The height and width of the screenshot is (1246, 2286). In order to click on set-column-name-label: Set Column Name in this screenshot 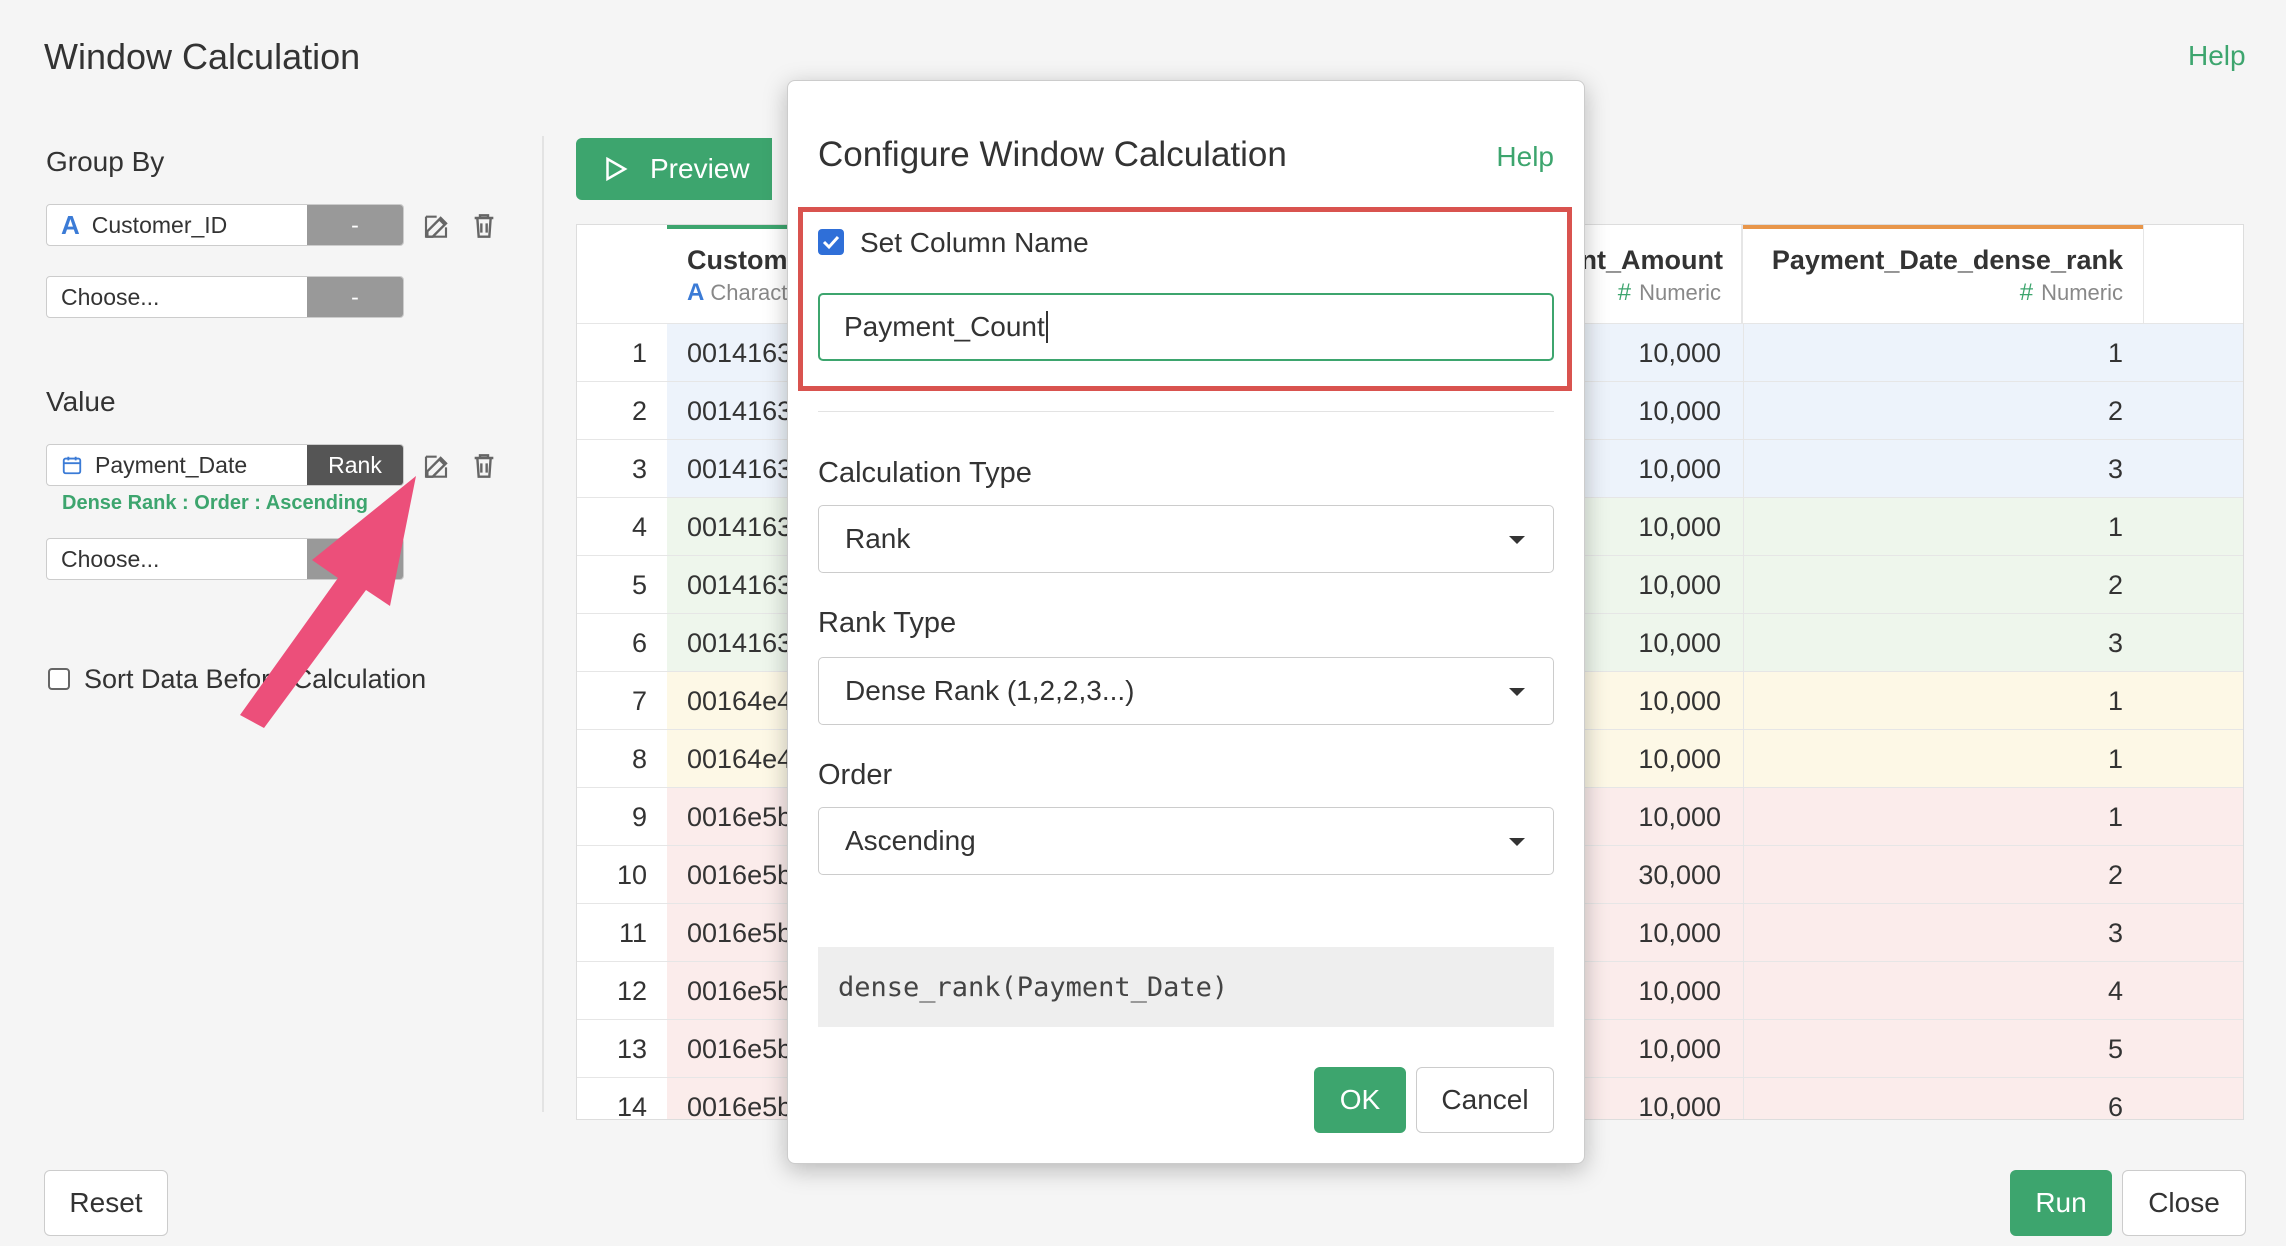, I will do `click(974, 242)`.